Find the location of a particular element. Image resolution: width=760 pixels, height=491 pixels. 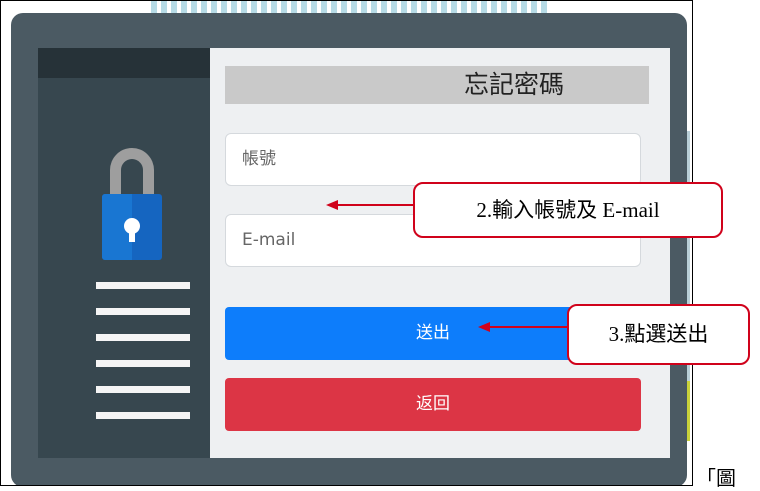

callout-arrow-step2 is located at coordinates (375, 205).